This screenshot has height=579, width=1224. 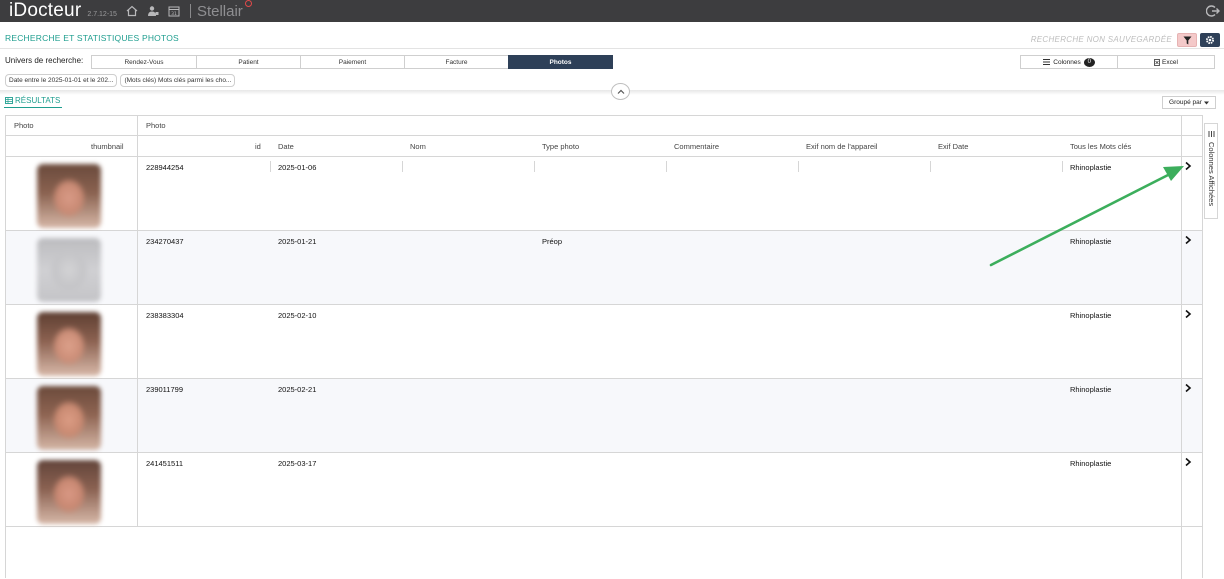 I want to click on cell-date: 2025-03-17, so click(x=297, y=463).